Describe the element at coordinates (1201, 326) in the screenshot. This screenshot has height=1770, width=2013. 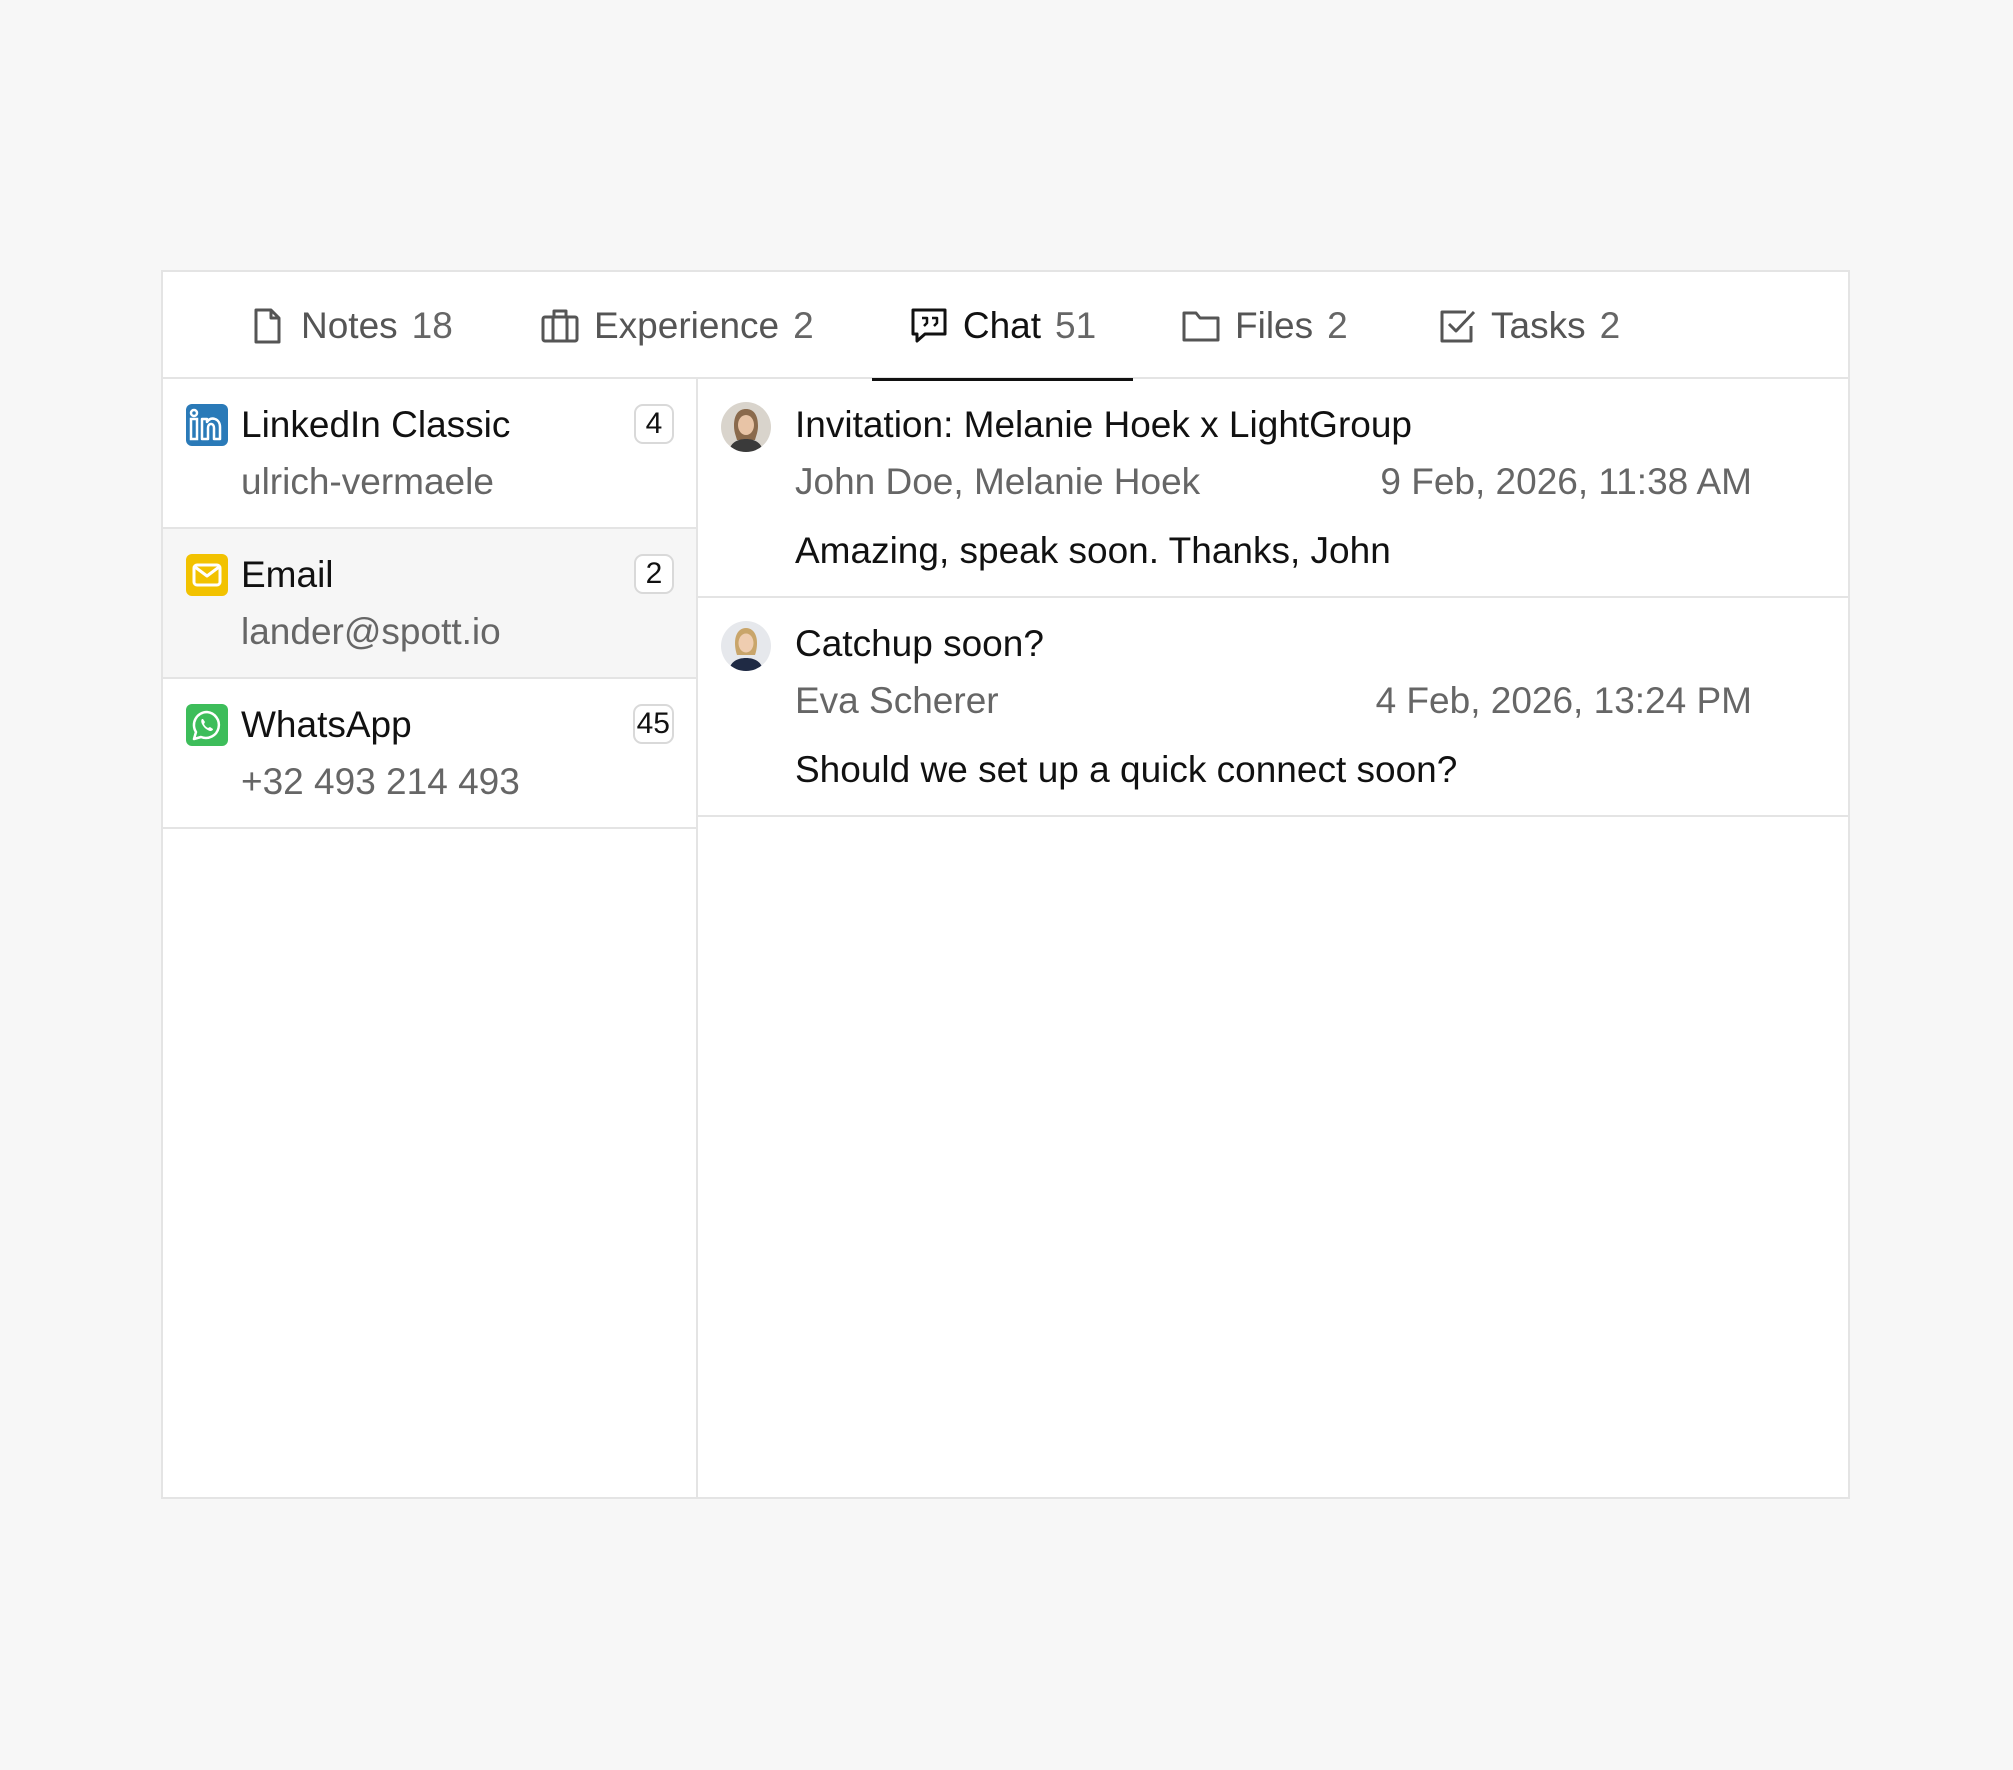
I see `folder-icon` at that location.